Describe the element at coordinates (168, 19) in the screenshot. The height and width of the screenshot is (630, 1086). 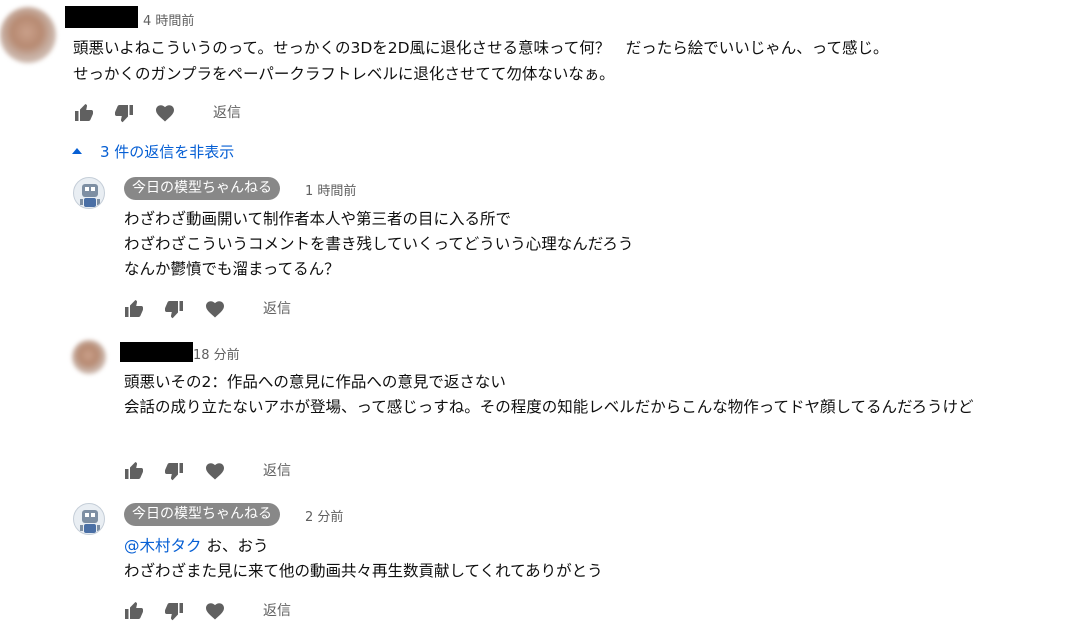
I see `comment-timestamp: 4 時間前` at that location.